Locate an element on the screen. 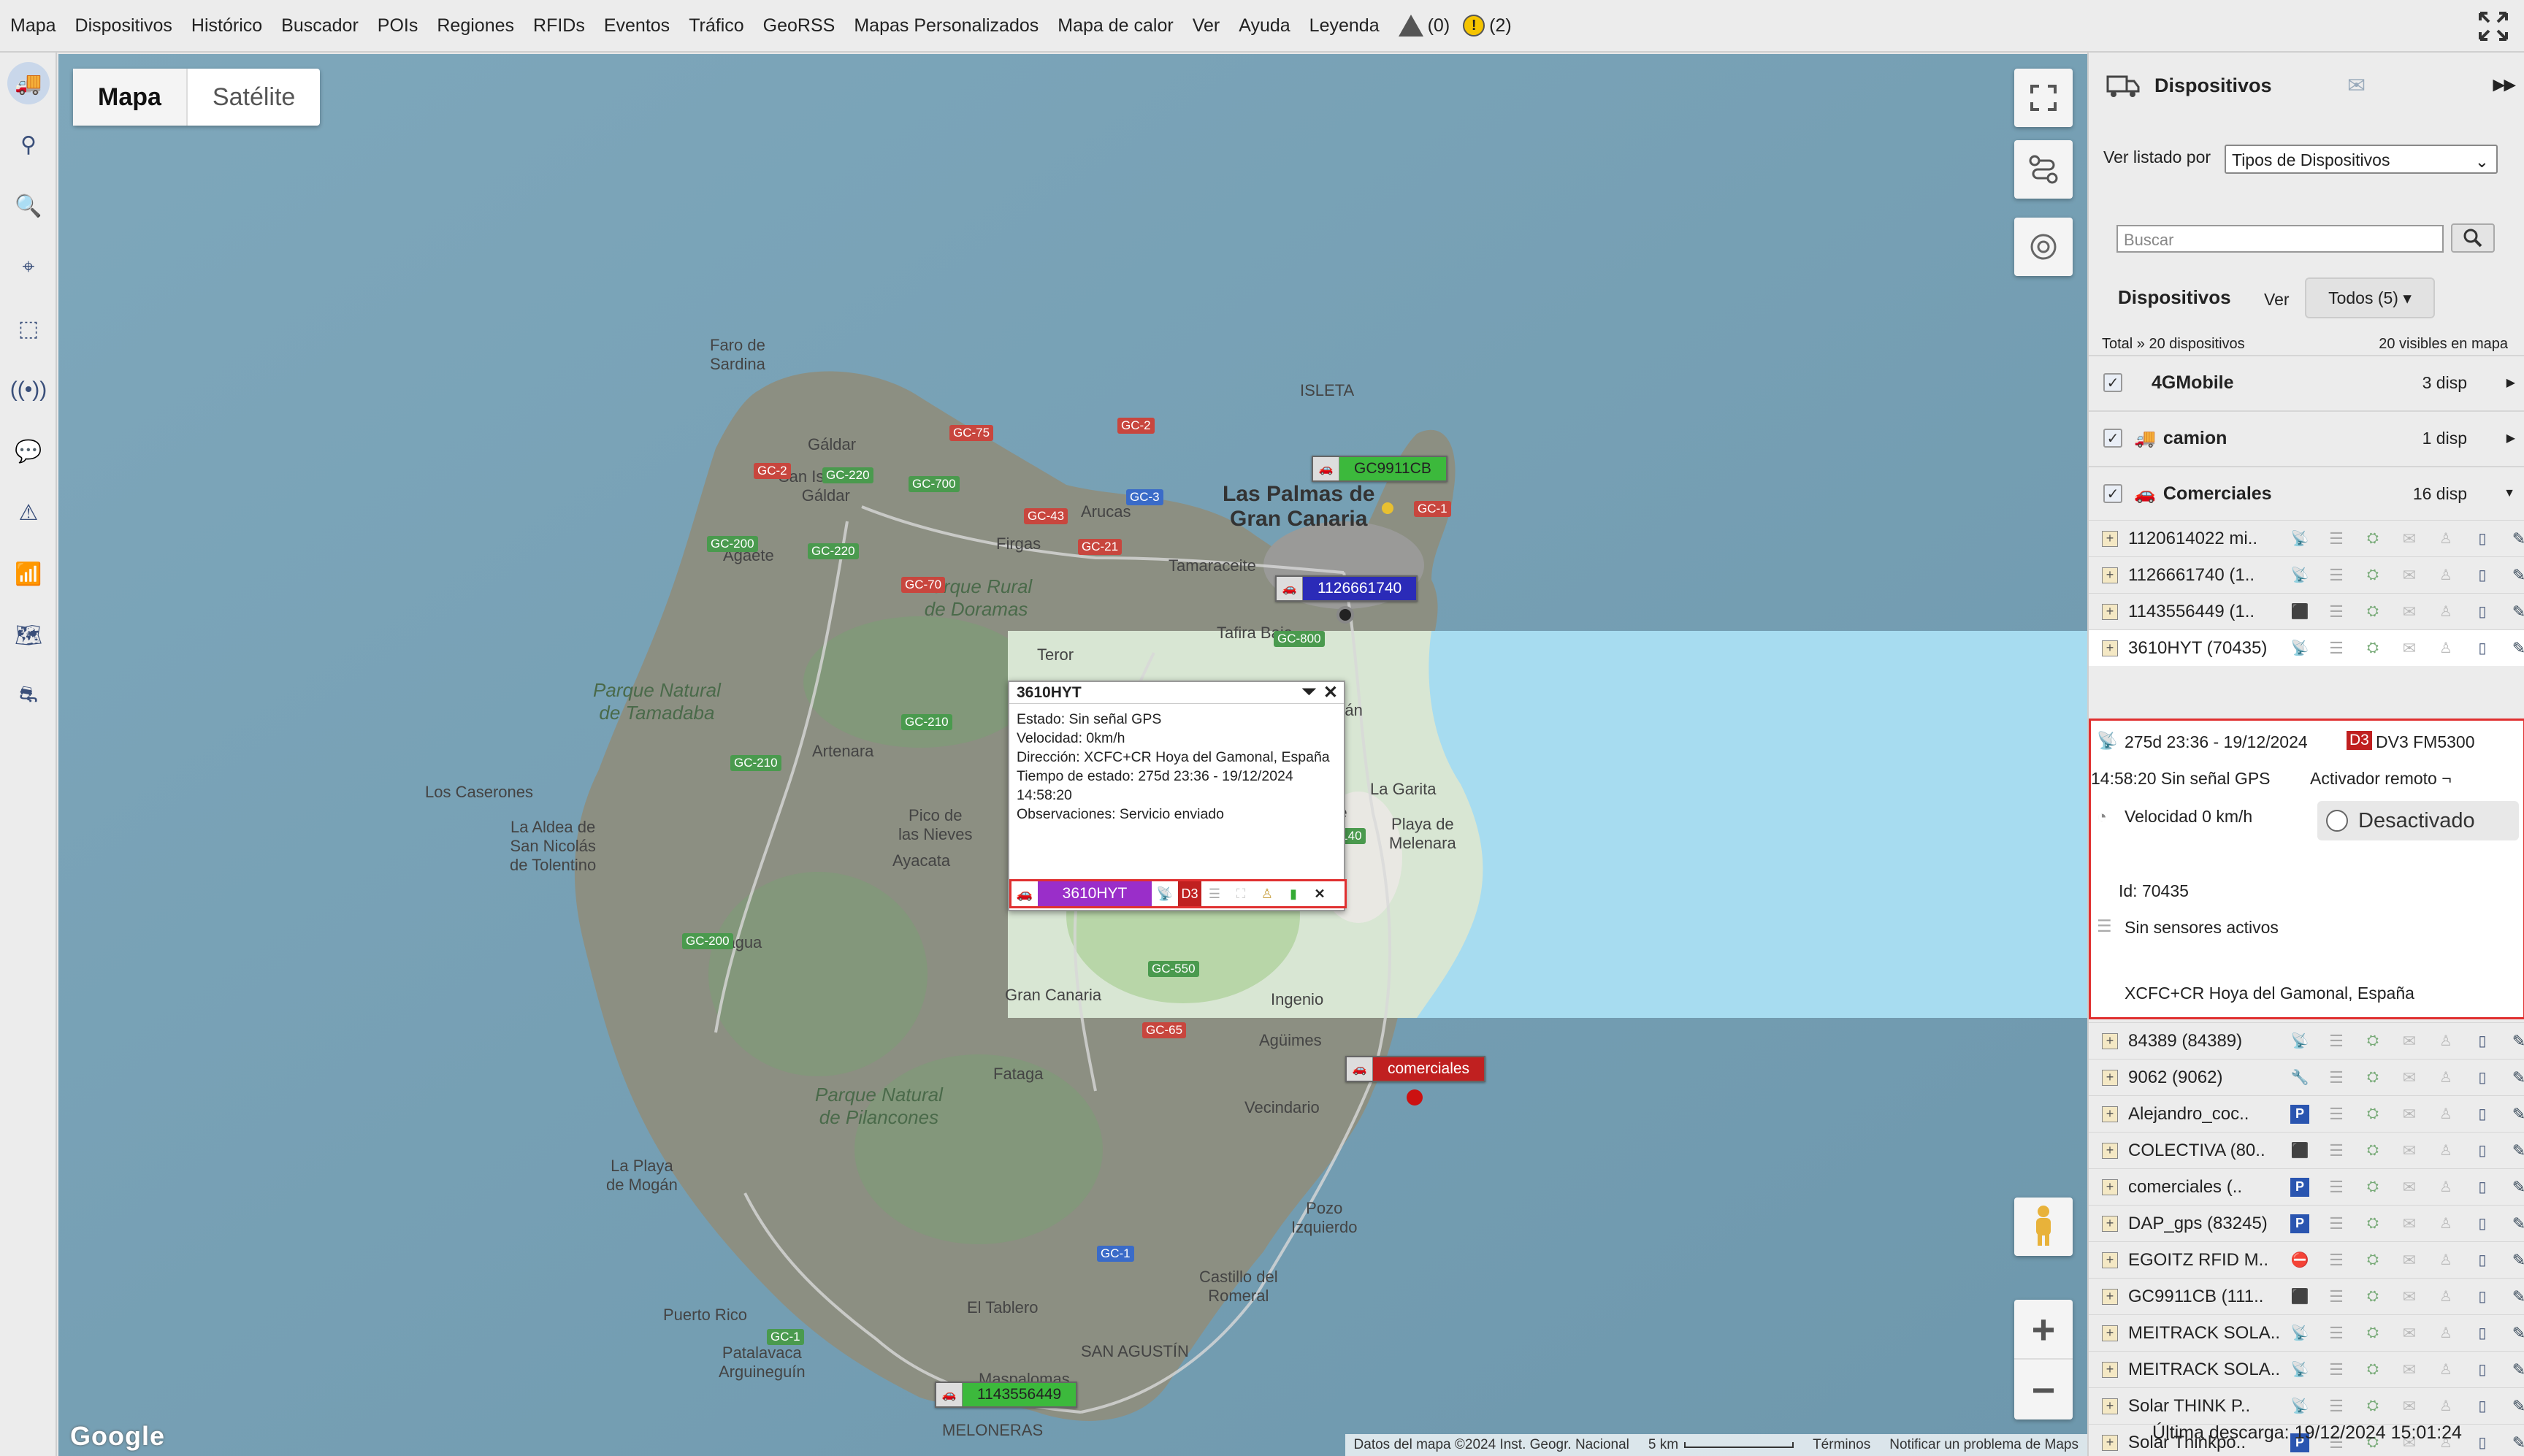 The width and height of the screenshot is (2524, 1456). menu-item-ayuda: Ayuda is located at coordinates (1264, 26).